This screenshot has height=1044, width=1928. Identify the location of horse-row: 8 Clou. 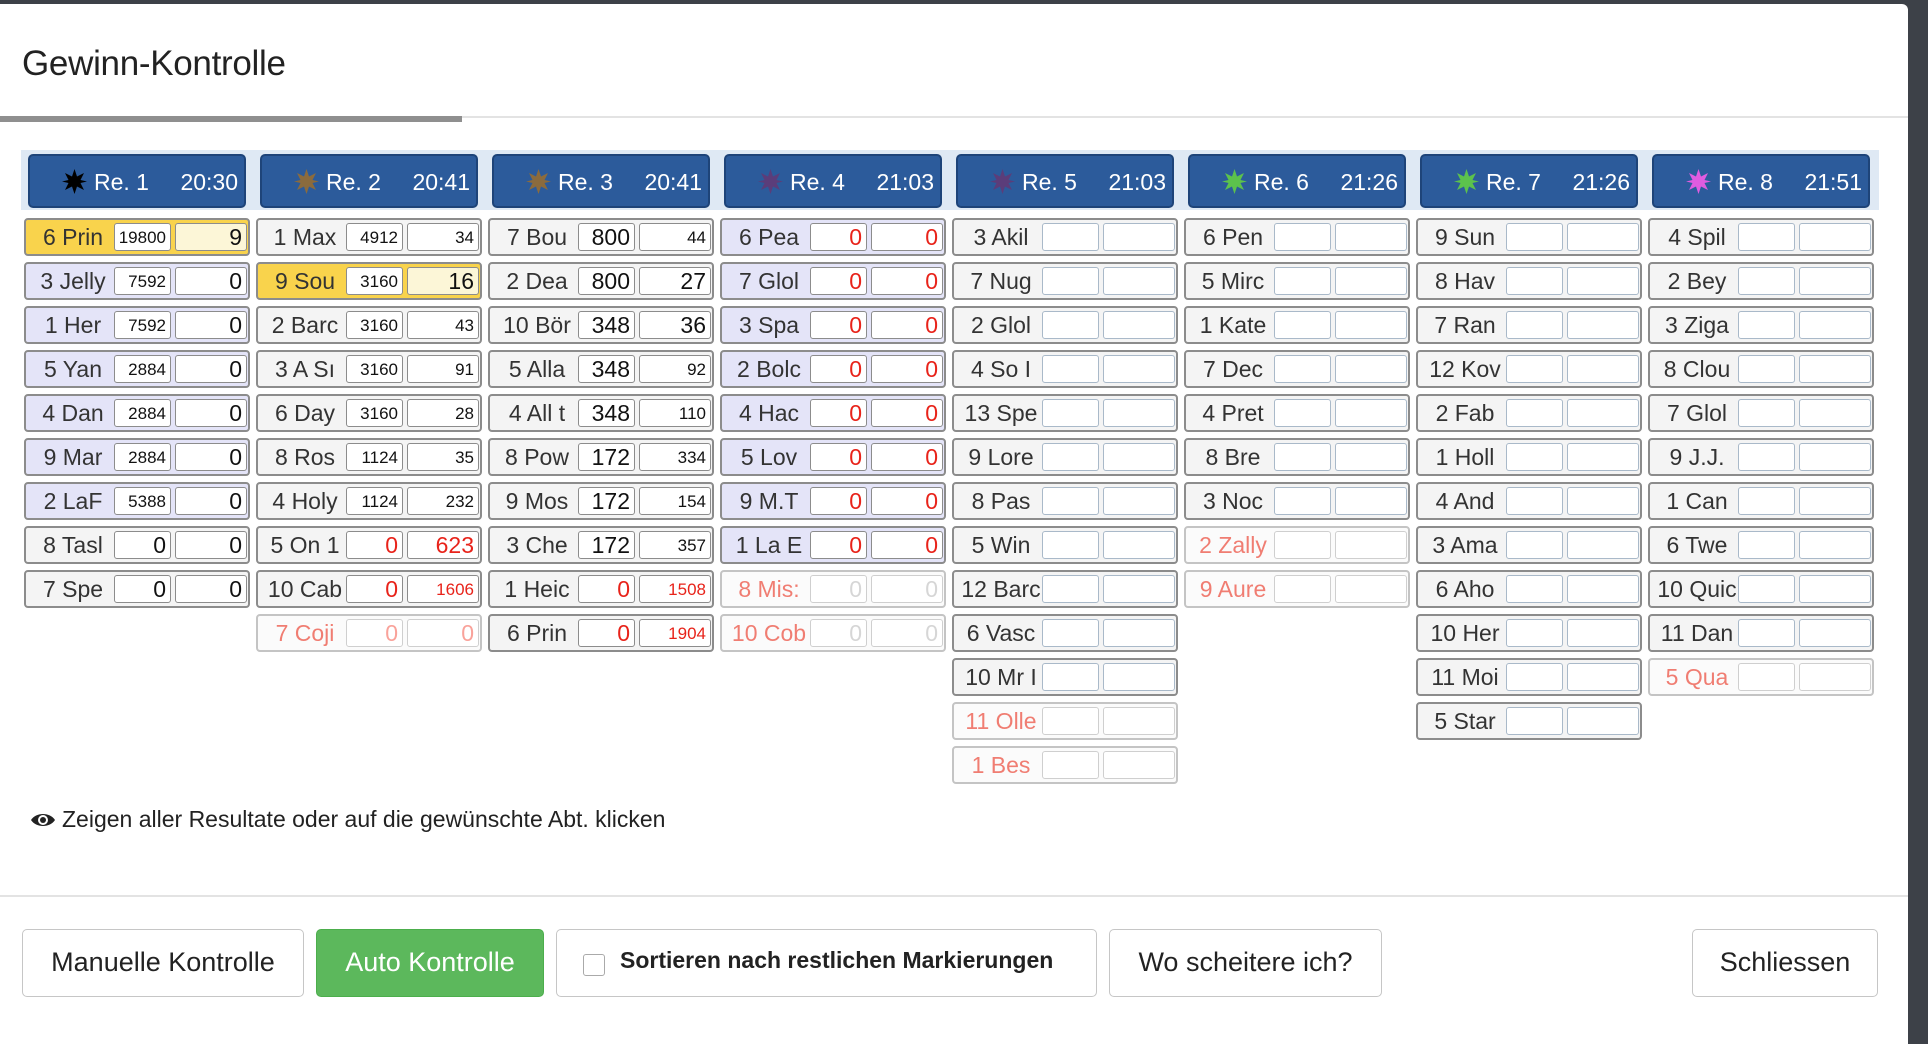
(1761, 369).